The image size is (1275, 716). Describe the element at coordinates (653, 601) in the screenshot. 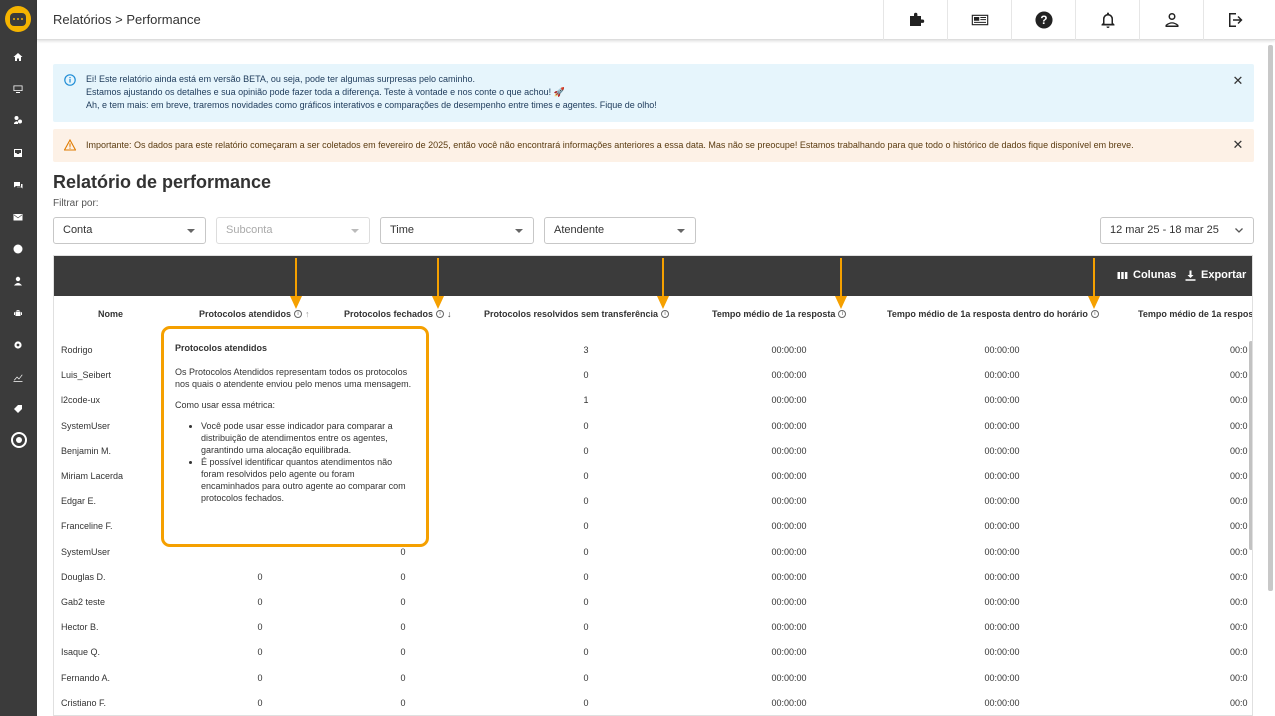

I see `table-row: Gab2 teste 0 0 0 00:00:00 00:00:00 00:0` at that location.